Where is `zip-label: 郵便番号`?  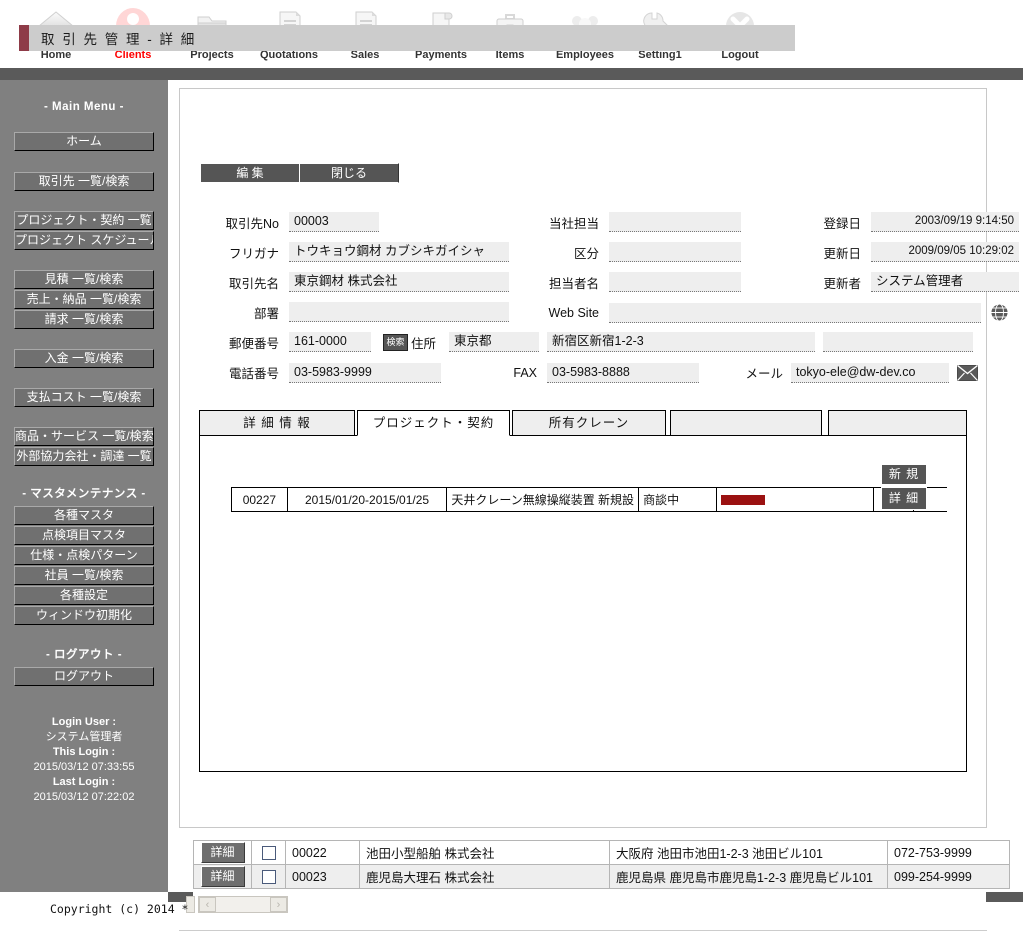
zip-label: 郵便番号 is located at coordinates (253, 343).